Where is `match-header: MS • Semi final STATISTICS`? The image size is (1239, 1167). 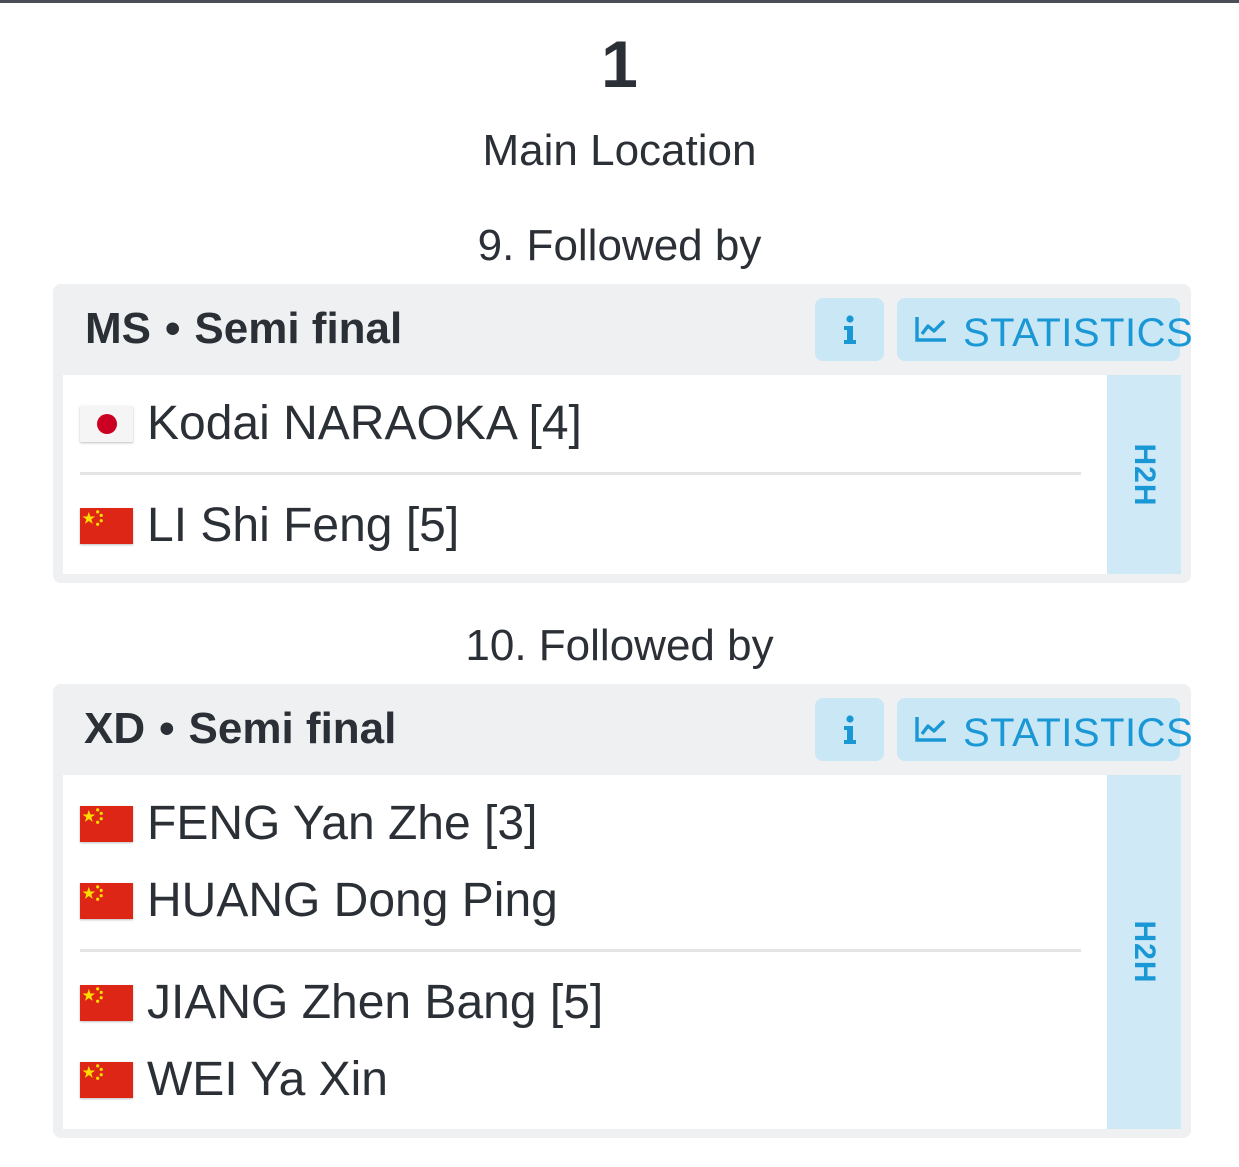 match-header: MS • Semi final STATISTICS is located at coordinates (623, 329).